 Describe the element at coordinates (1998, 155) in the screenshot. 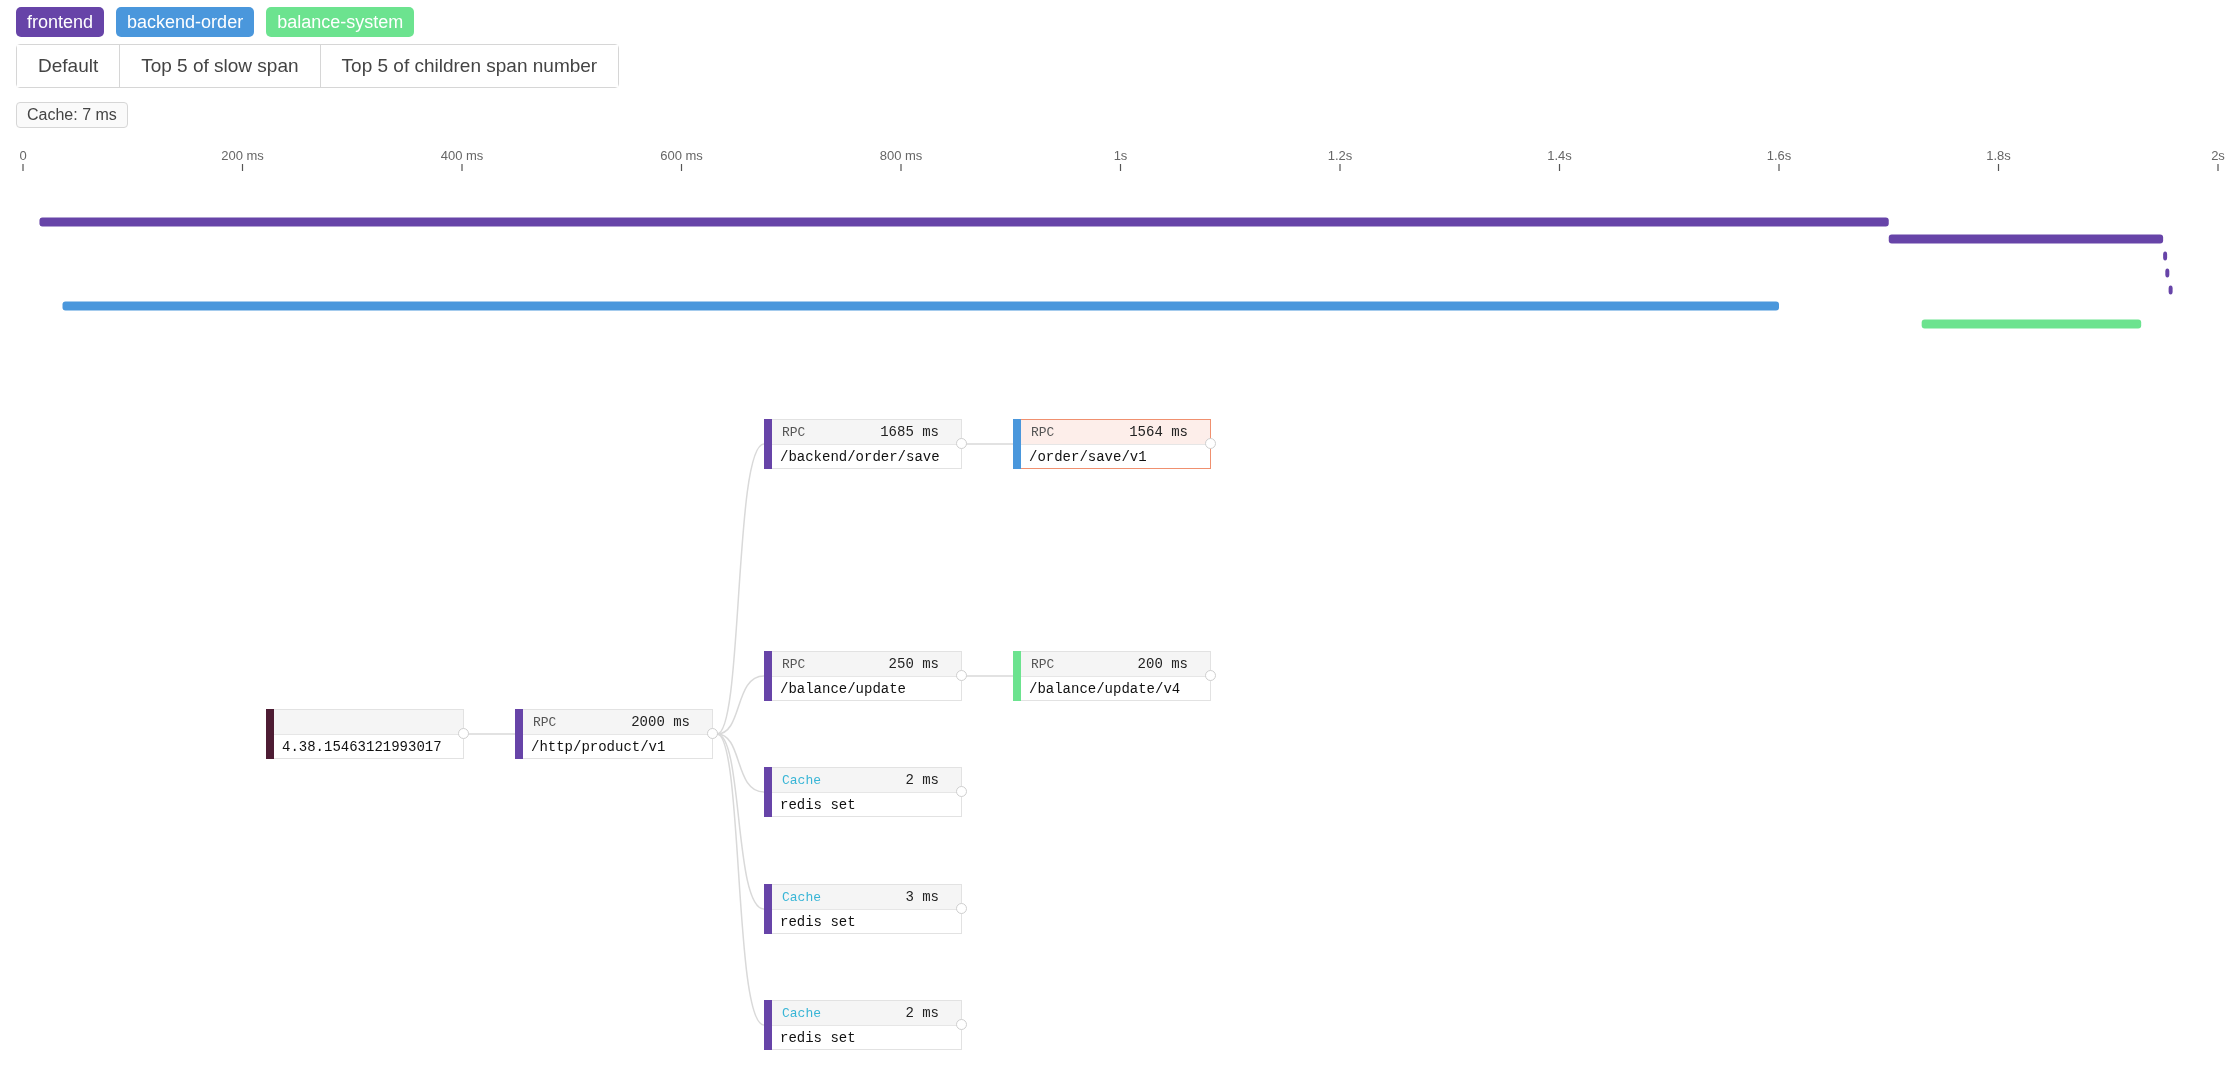

I see `axis-label: 1.8s` at that location.